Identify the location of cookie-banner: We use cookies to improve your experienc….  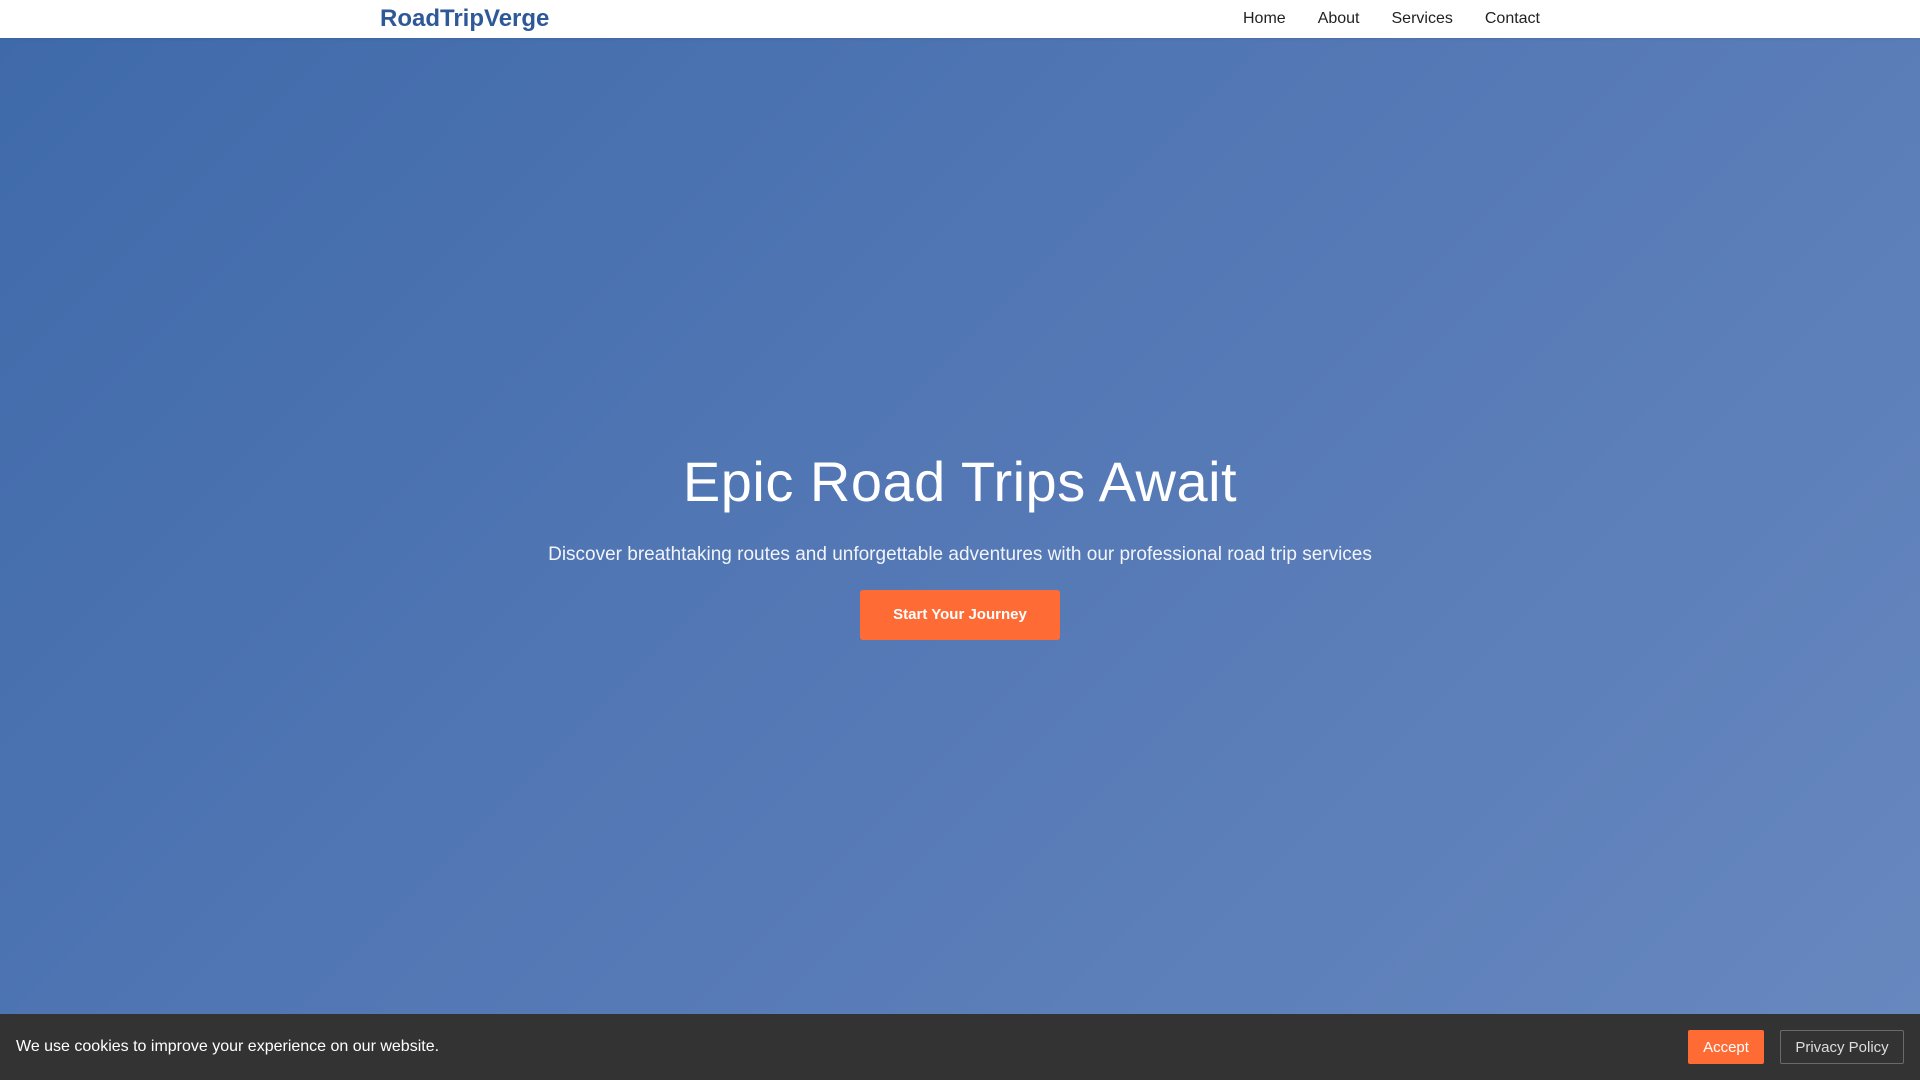
(960, 1047).